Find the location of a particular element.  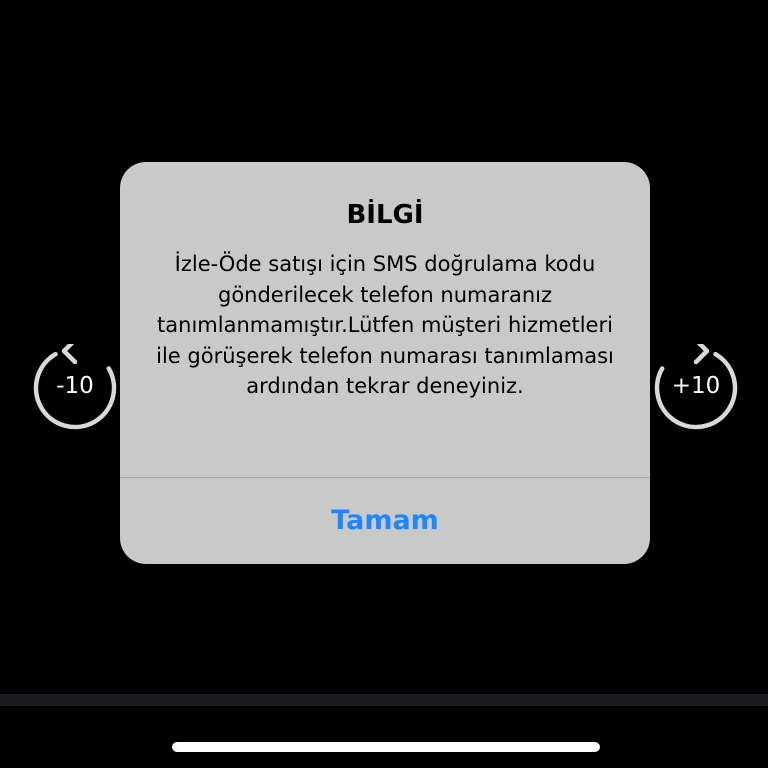

alert-title: BİLGİ is located at coordinates (385, 215).